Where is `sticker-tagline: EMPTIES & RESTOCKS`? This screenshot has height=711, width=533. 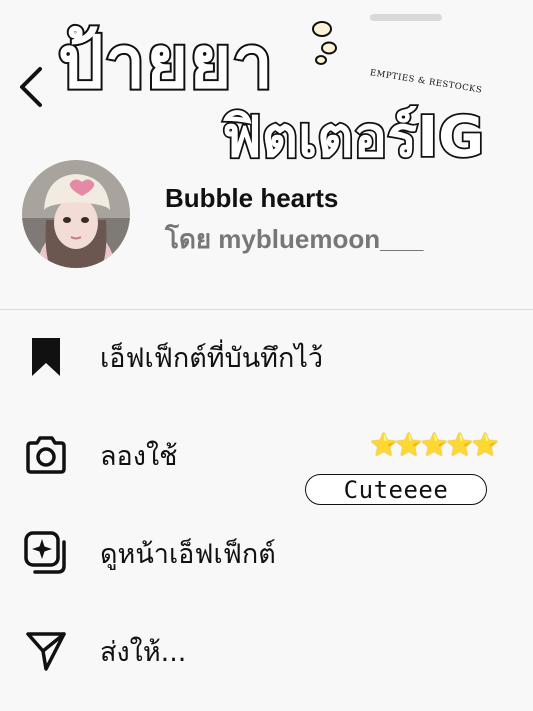 sticker-tagline: EMPTIES & RESTOCKS is located at coordinates (426, 82).